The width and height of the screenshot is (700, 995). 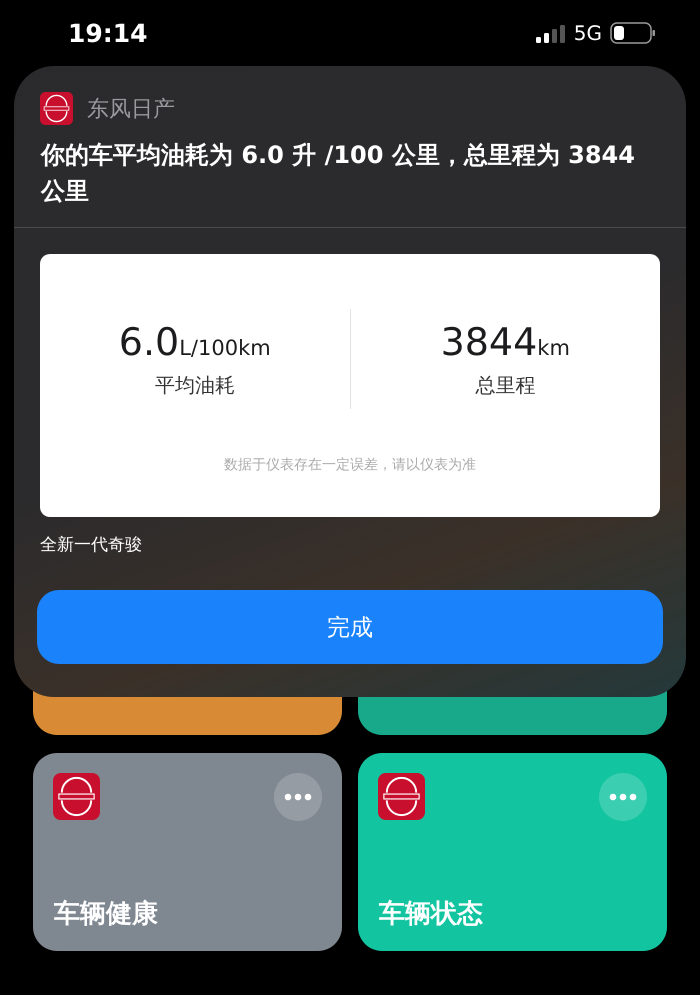 I want to click on shortcut-tile: 车辆状态, so click(x=512, y=852).